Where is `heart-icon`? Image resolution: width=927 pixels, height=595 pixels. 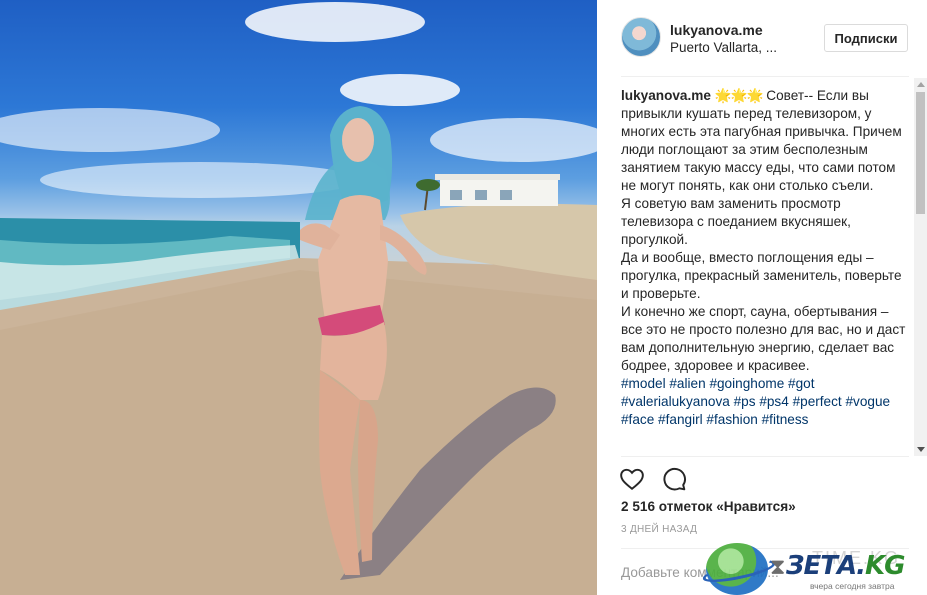
heart-icon is located at coordinates (632, 479).